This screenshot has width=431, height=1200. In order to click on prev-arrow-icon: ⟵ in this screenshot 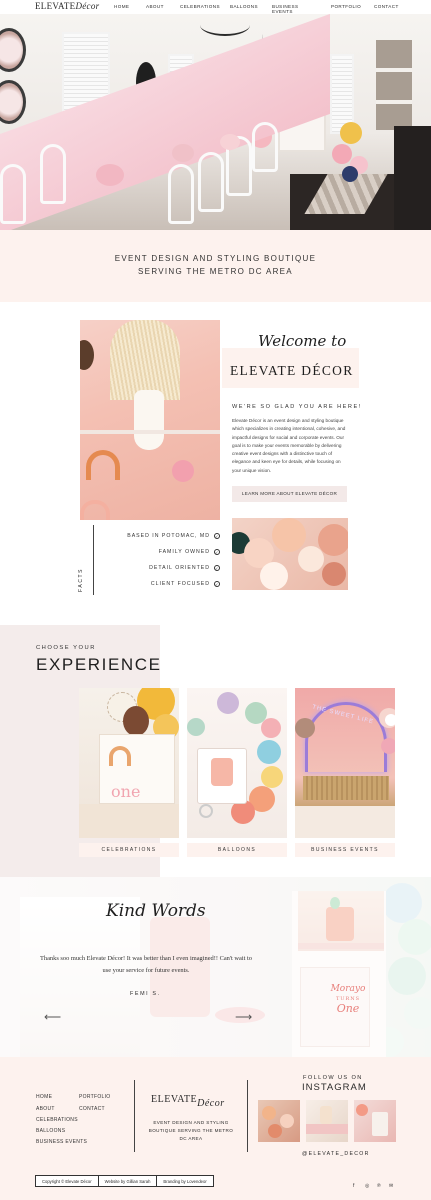, I will do `click(52, 1017)`.